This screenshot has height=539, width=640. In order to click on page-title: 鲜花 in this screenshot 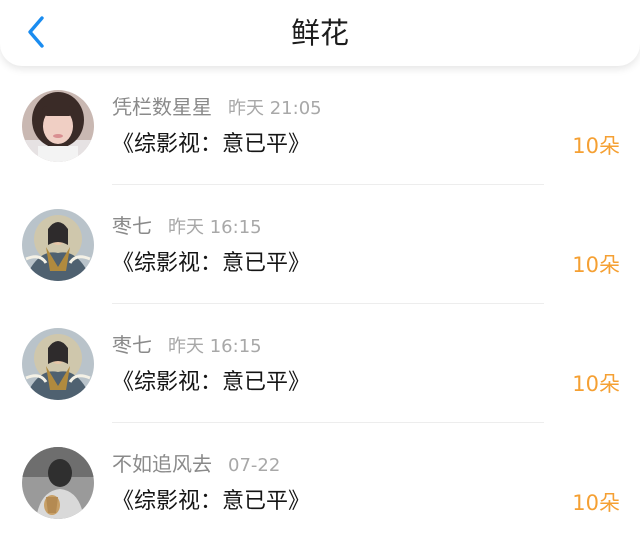, I will do `click(319, 33)`.